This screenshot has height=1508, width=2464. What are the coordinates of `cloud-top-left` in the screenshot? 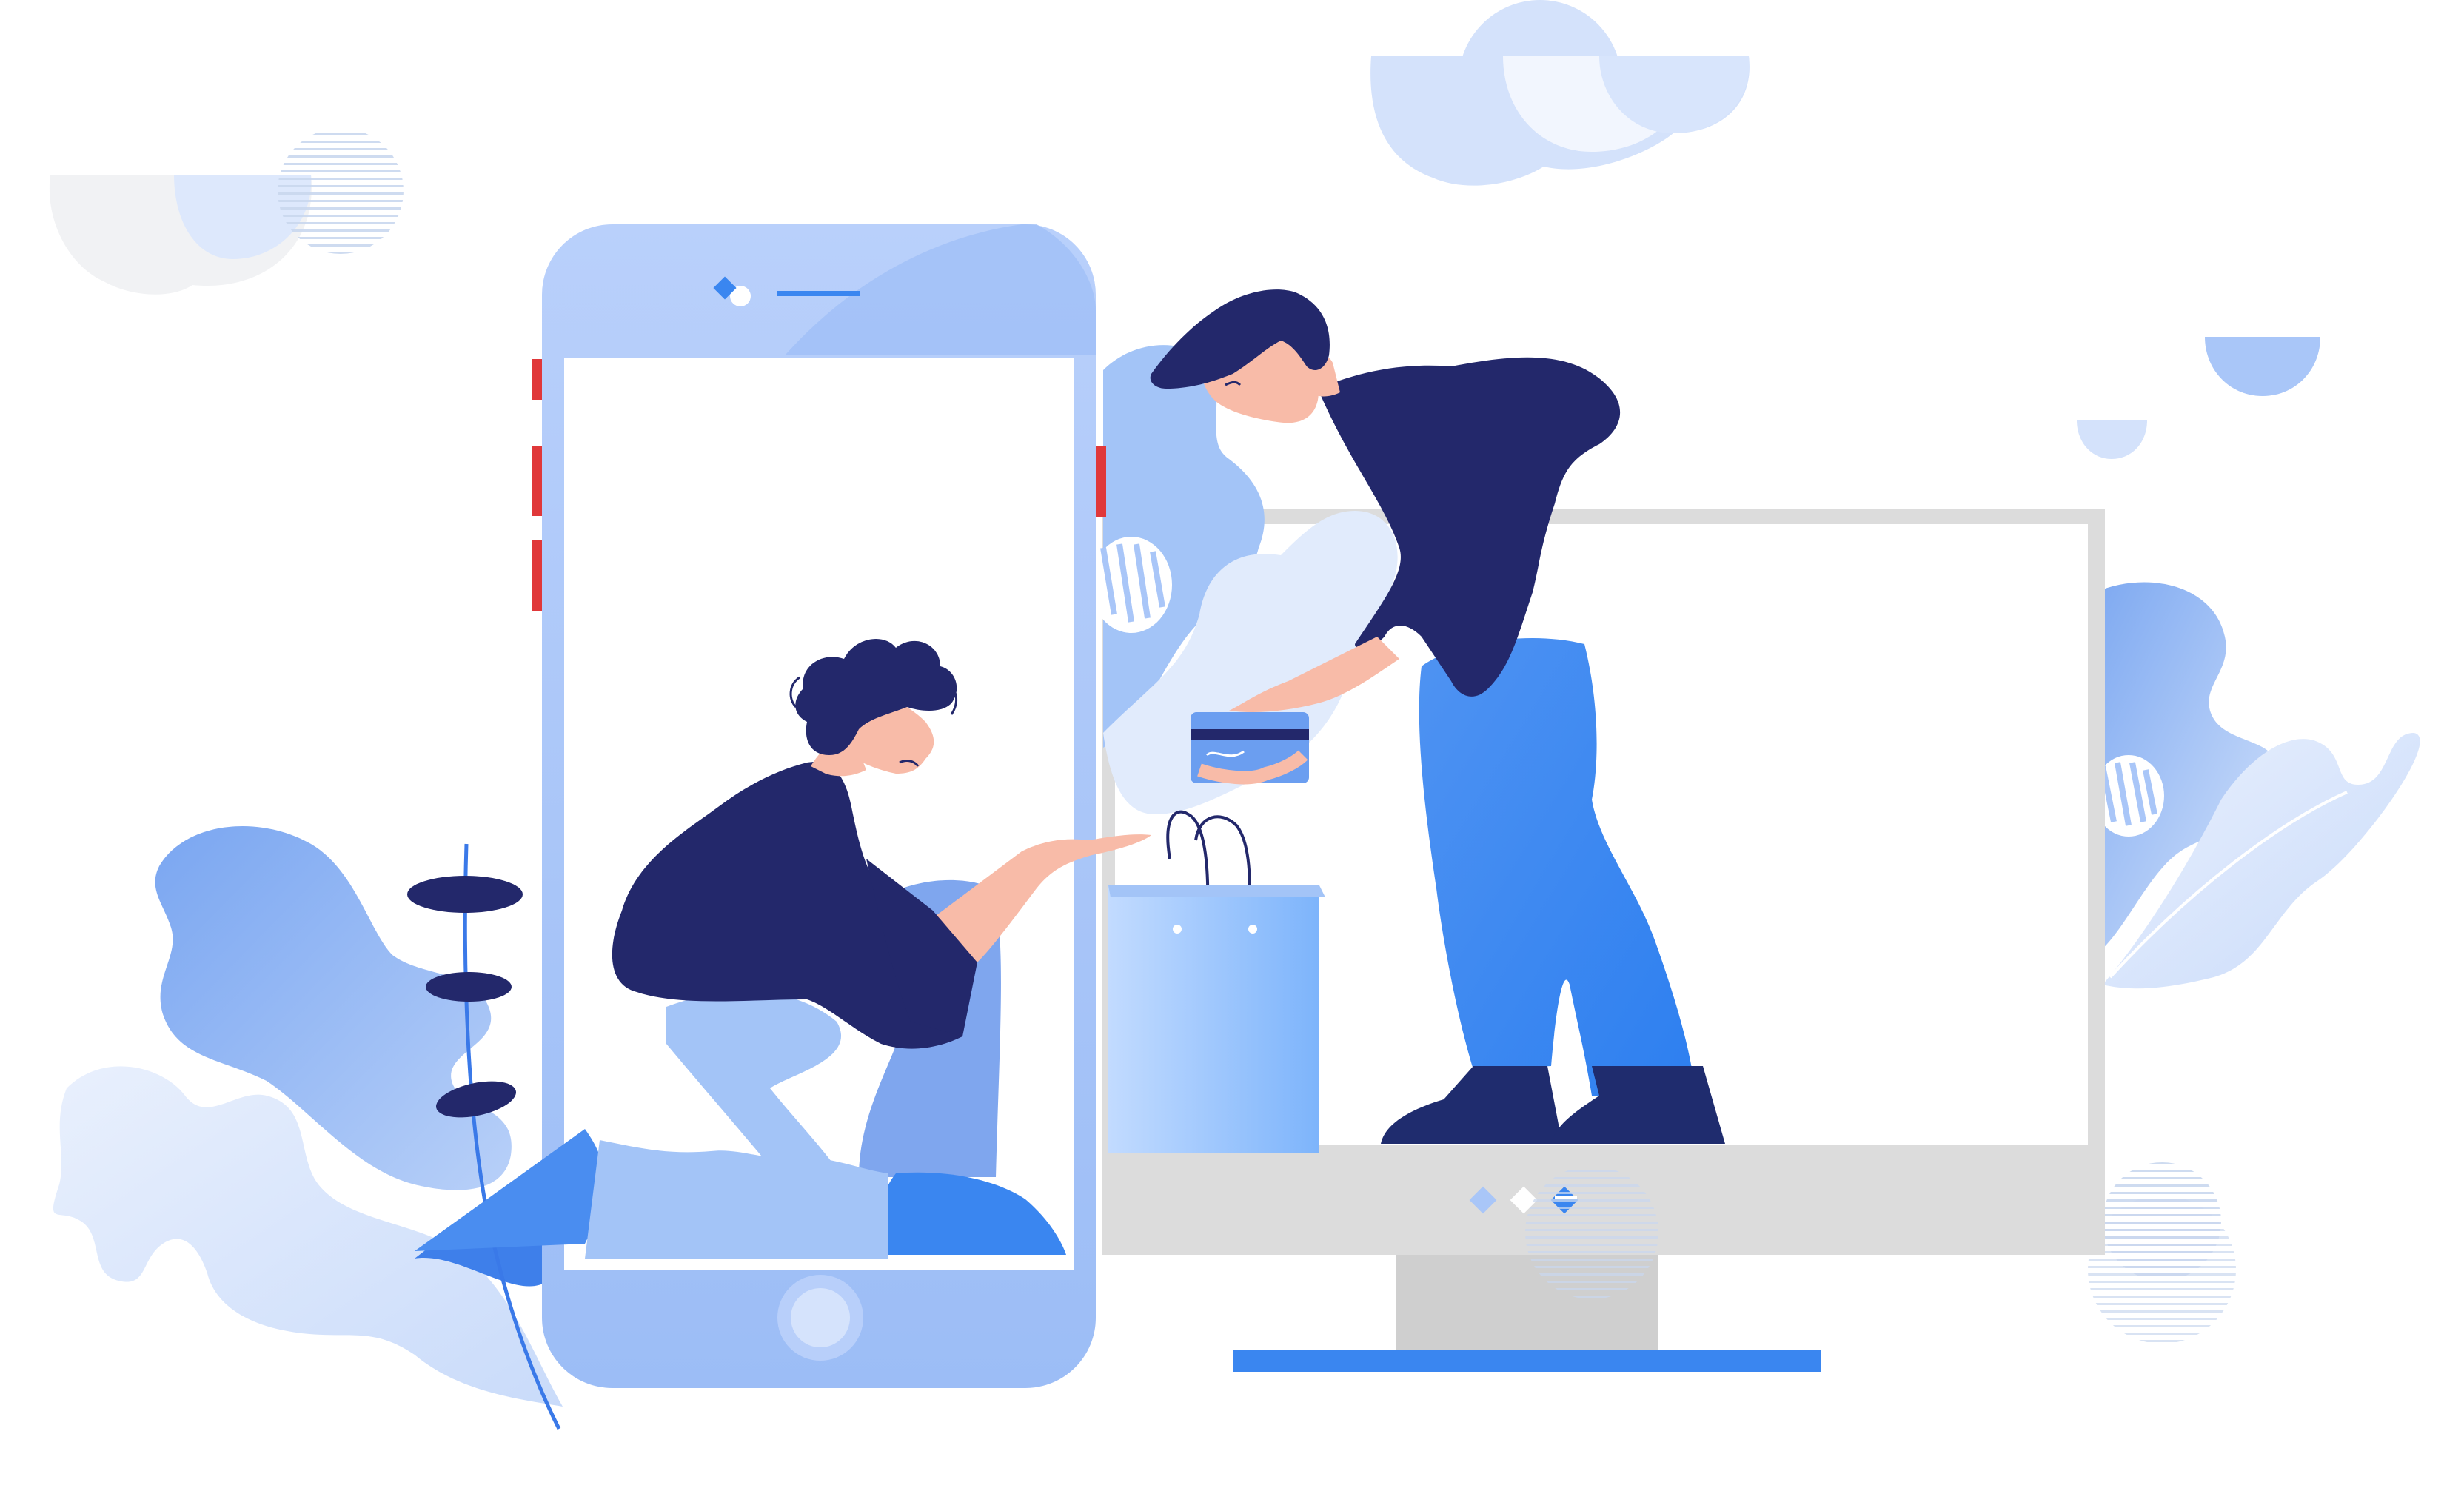 It's located at (226, 212).